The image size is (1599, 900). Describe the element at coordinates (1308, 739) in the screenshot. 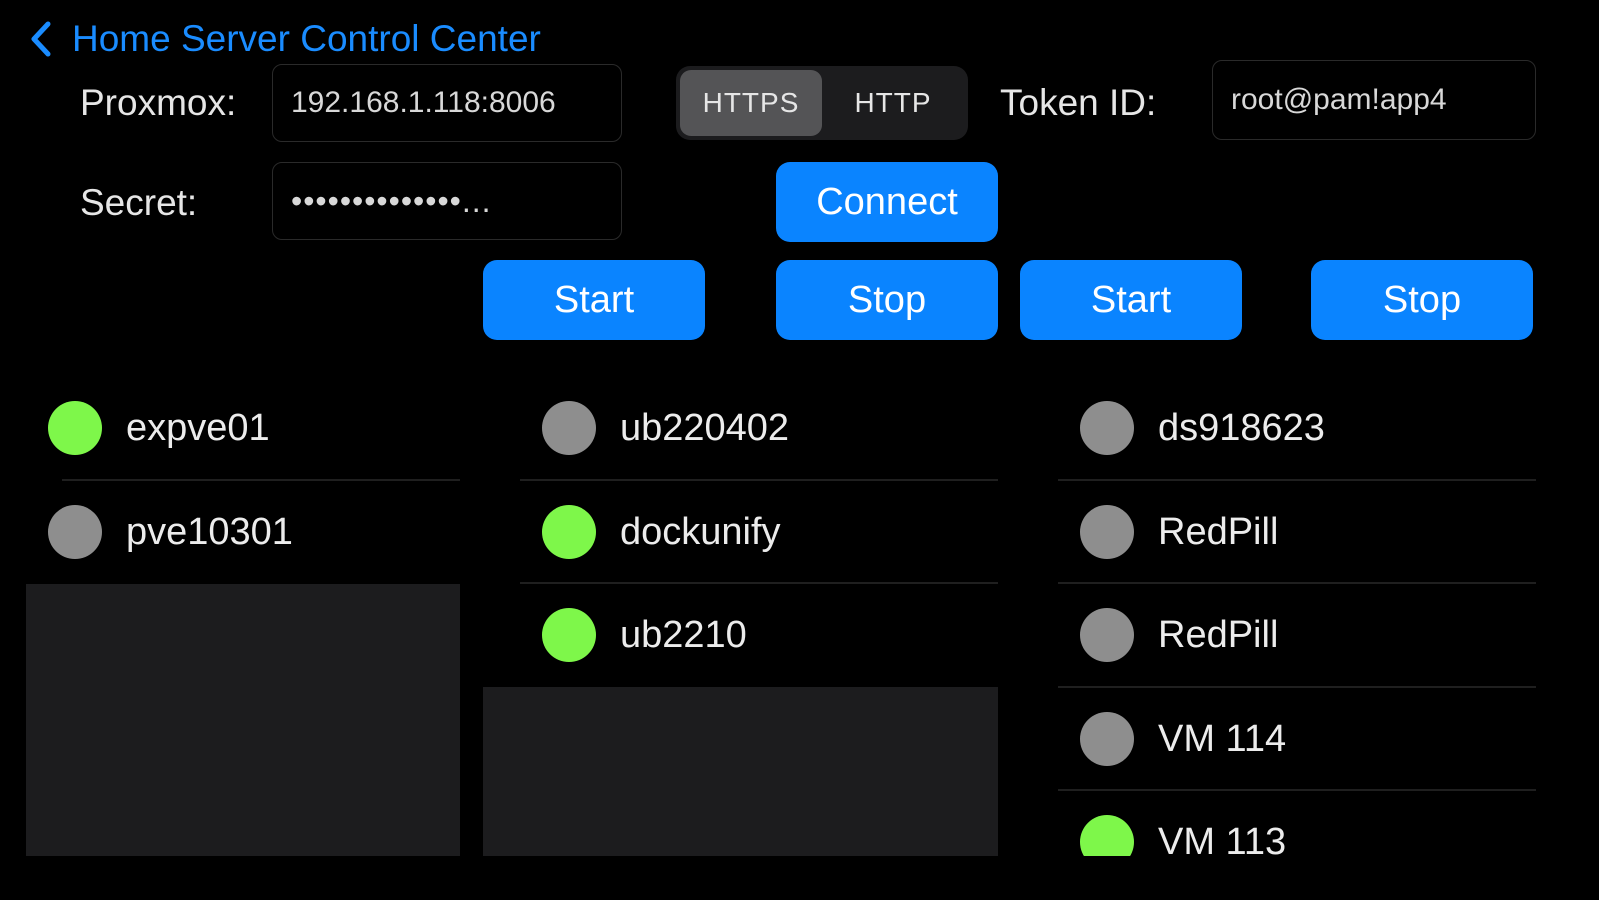

I see `list-item: VM 114` at that location.